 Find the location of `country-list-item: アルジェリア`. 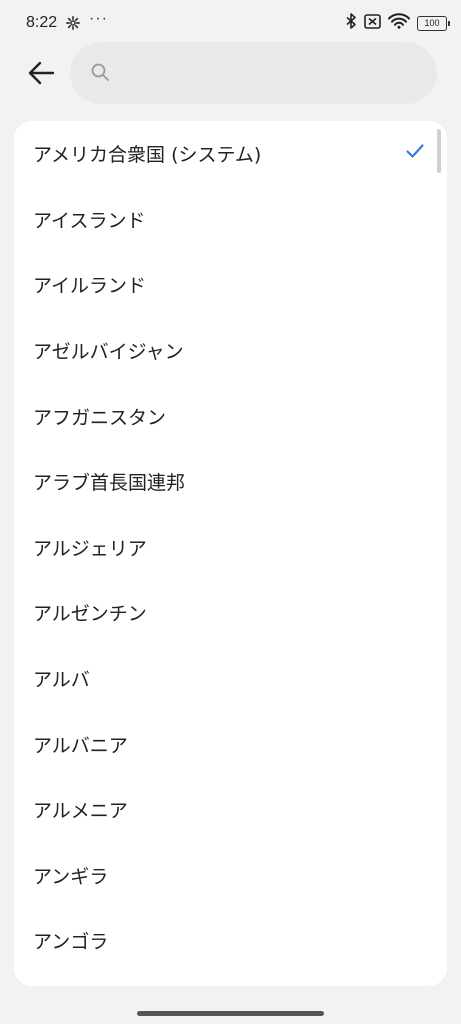

country-list-item: アルジェリア is located at coordinates (230, 548).